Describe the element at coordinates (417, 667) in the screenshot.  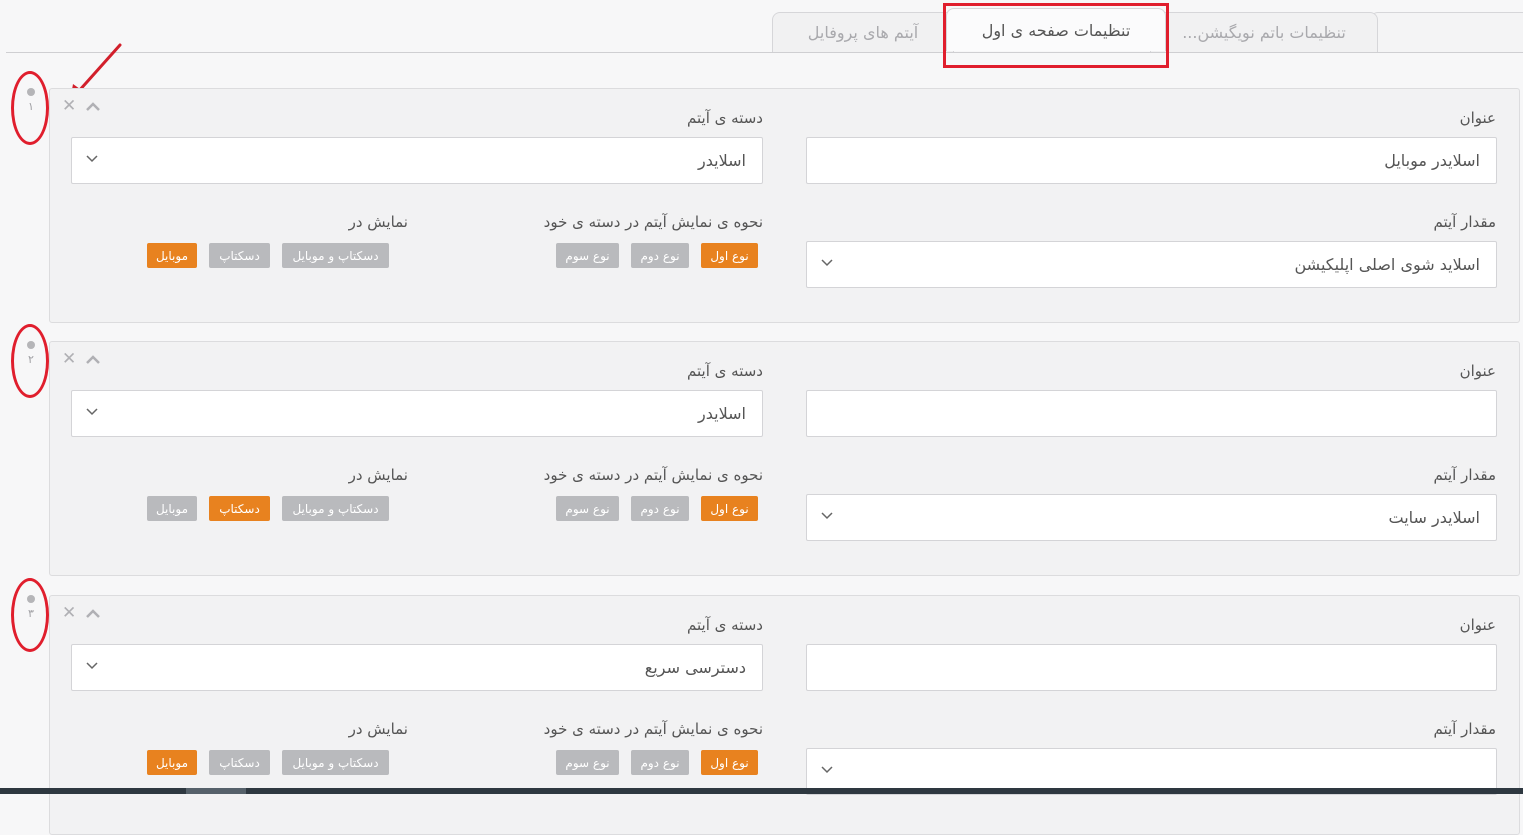
I see `category-select: دسترسی سریع` at that location.